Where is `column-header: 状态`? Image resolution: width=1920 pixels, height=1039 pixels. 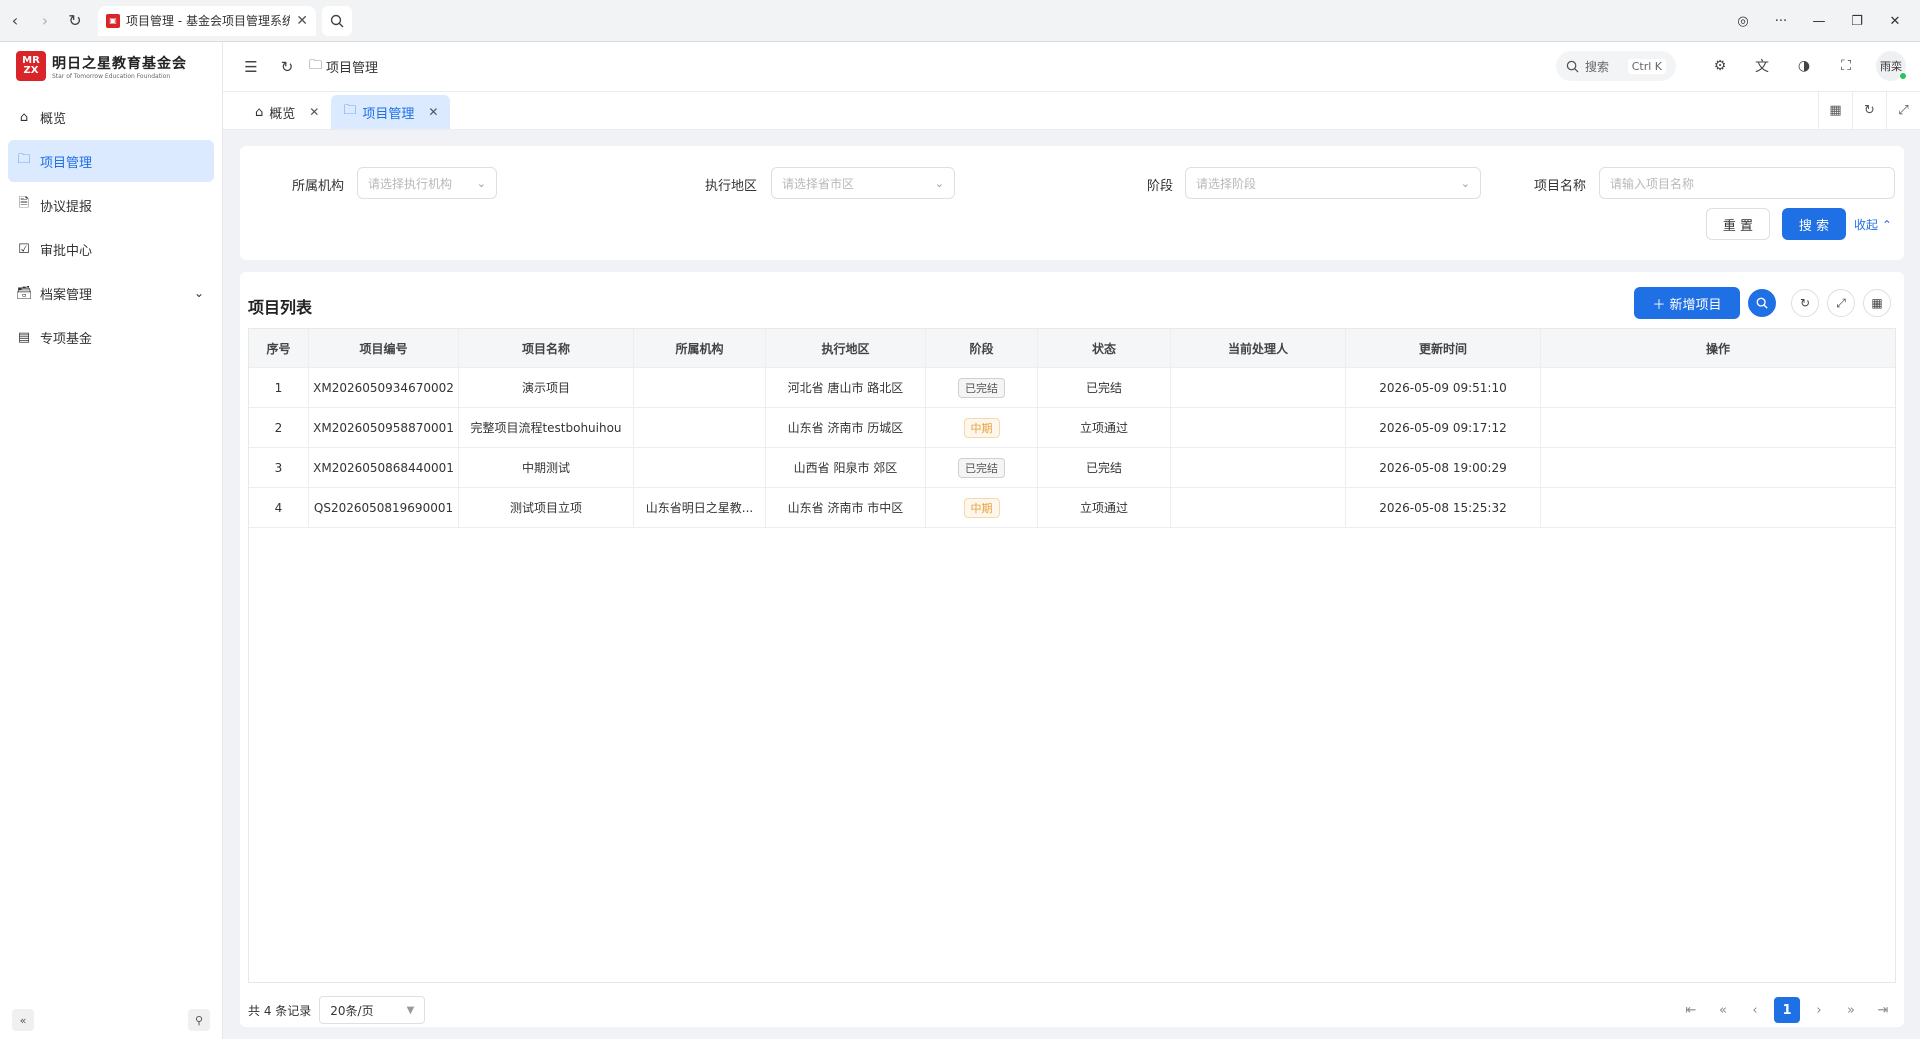
column-header: 状态 is located at coordinates (1104, 348).